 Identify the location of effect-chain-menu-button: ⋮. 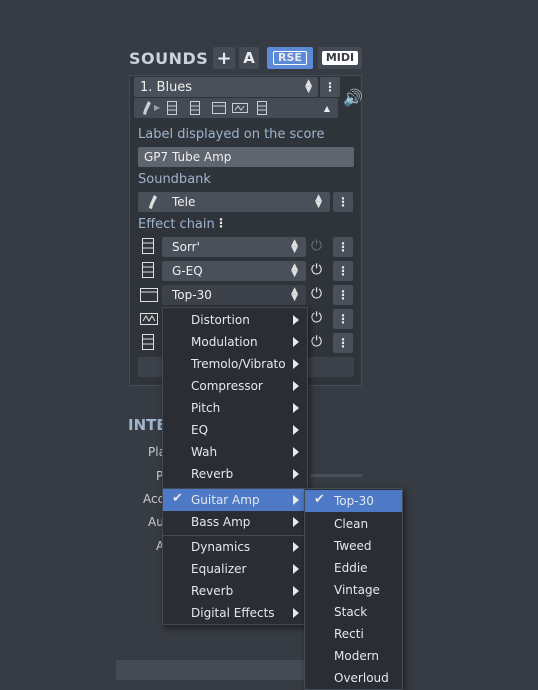
(221, 223).